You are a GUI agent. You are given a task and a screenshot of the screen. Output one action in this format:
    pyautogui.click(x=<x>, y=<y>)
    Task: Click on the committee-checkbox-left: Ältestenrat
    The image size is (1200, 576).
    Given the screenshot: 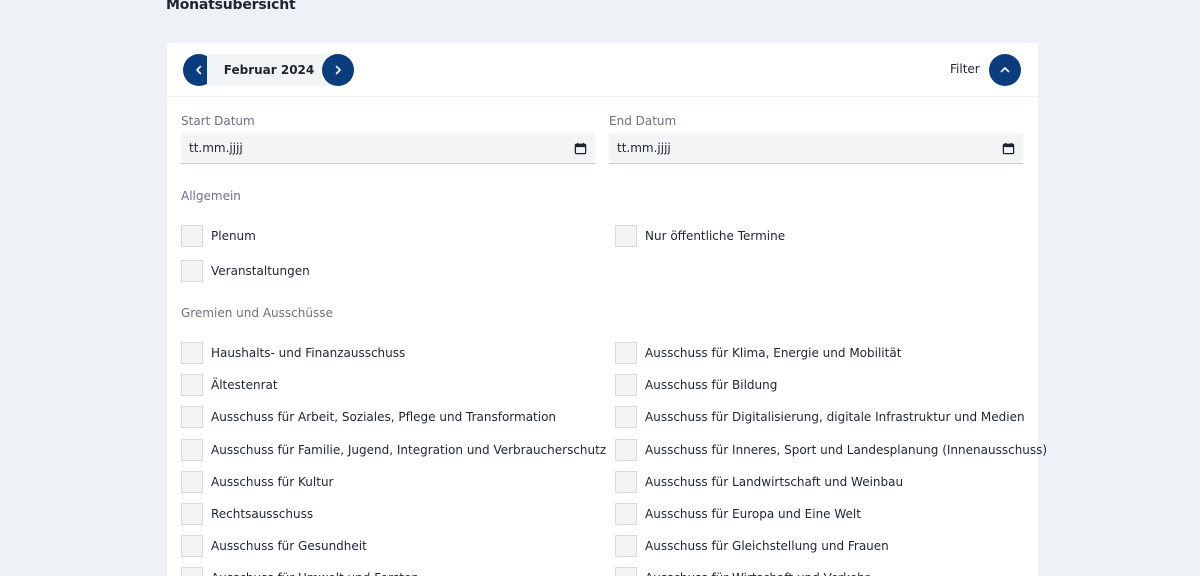 What is the action you would take?
    pyautogui.click(x=229, y=385)
    